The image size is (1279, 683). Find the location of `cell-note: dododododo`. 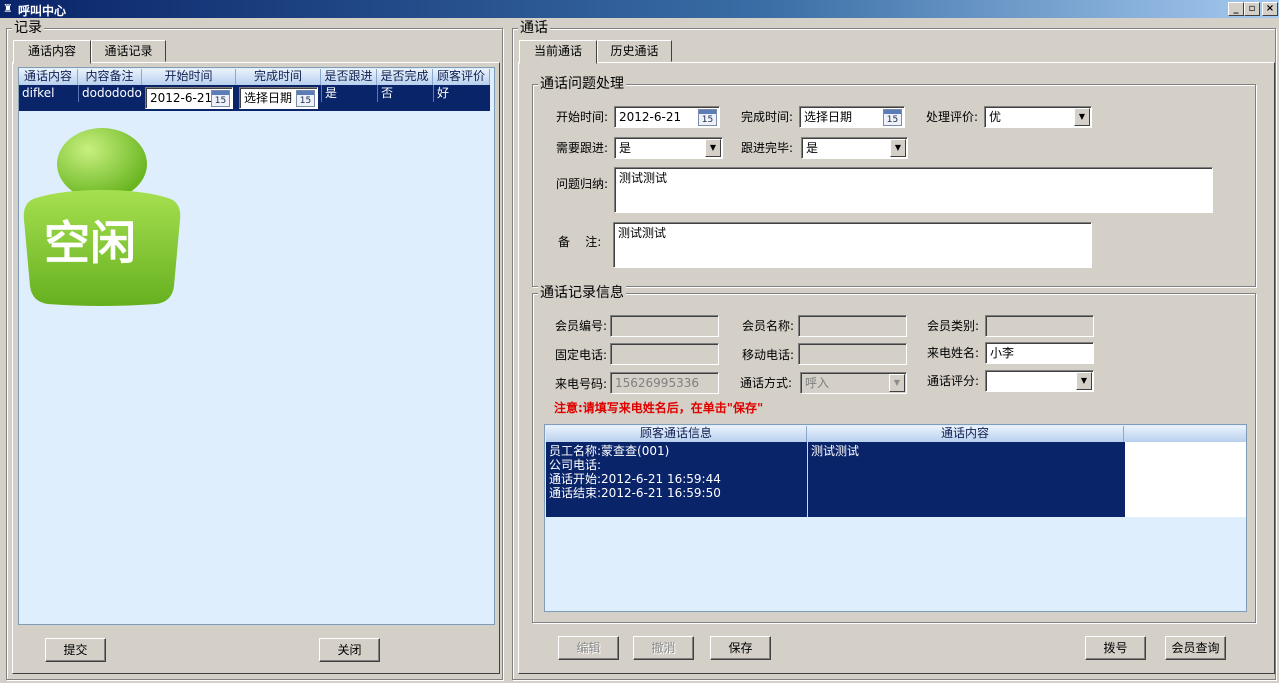

cell-note: dododododo is located at coordinates (110, 93).